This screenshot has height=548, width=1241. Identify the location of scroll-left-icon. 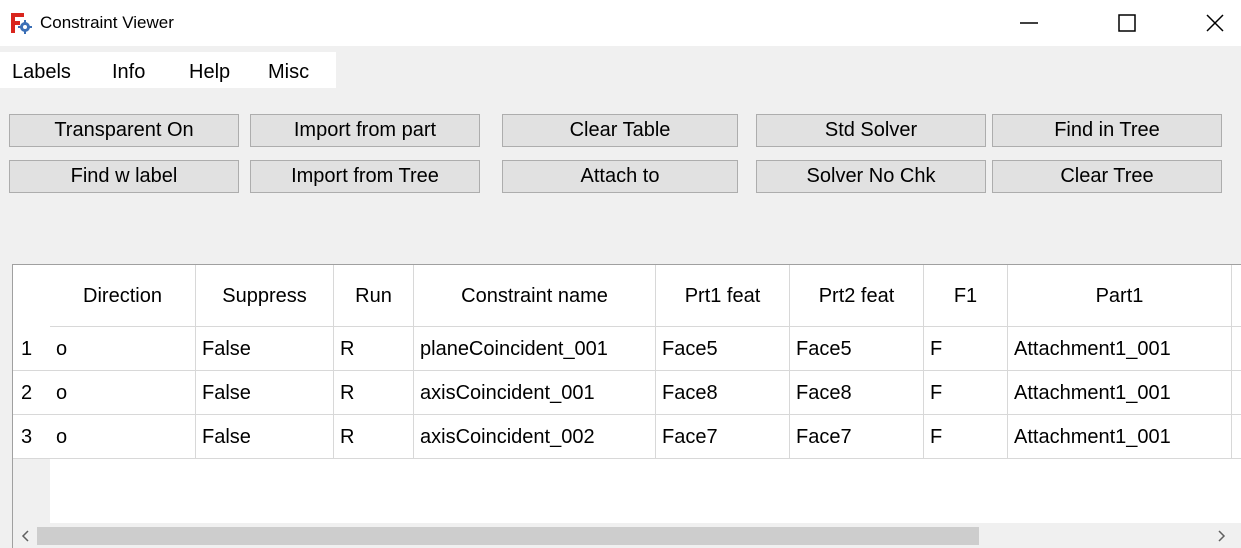
(25, 536).